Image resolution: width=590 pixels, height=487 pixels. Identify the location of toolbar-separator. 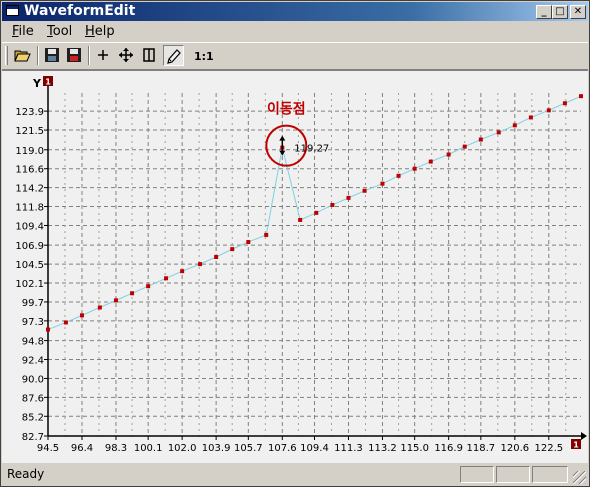
(89, 55).